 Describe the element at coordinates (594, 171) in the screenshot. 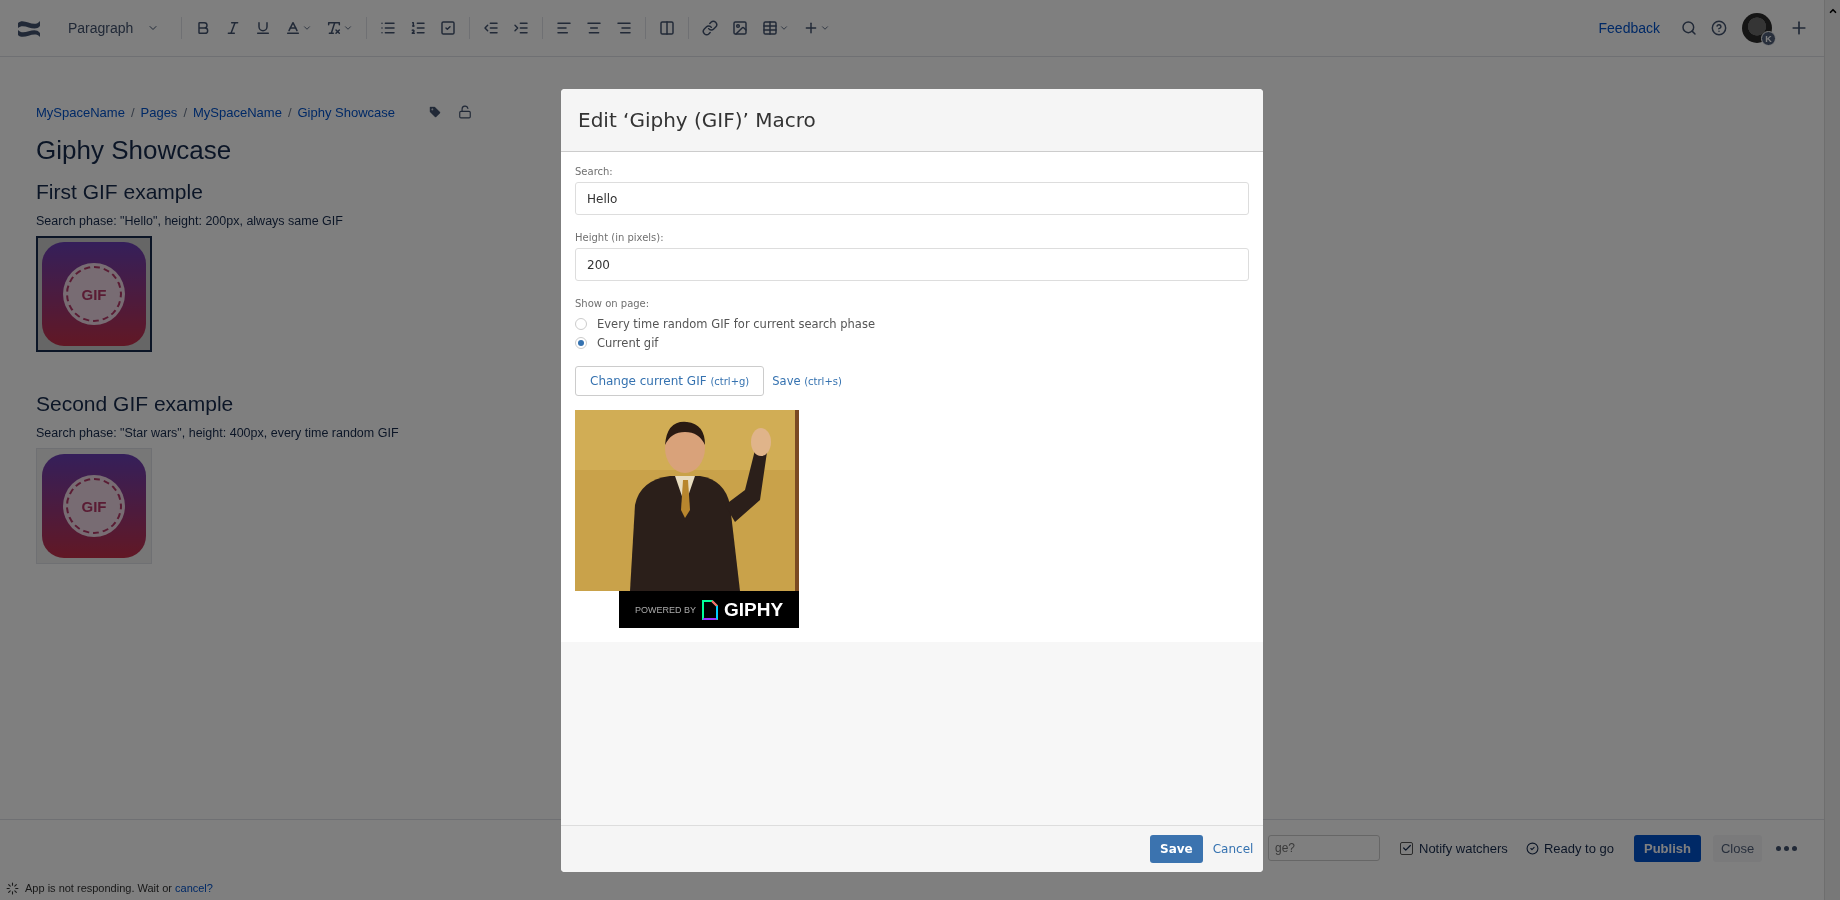

I see `field-label: Search:` at that location.